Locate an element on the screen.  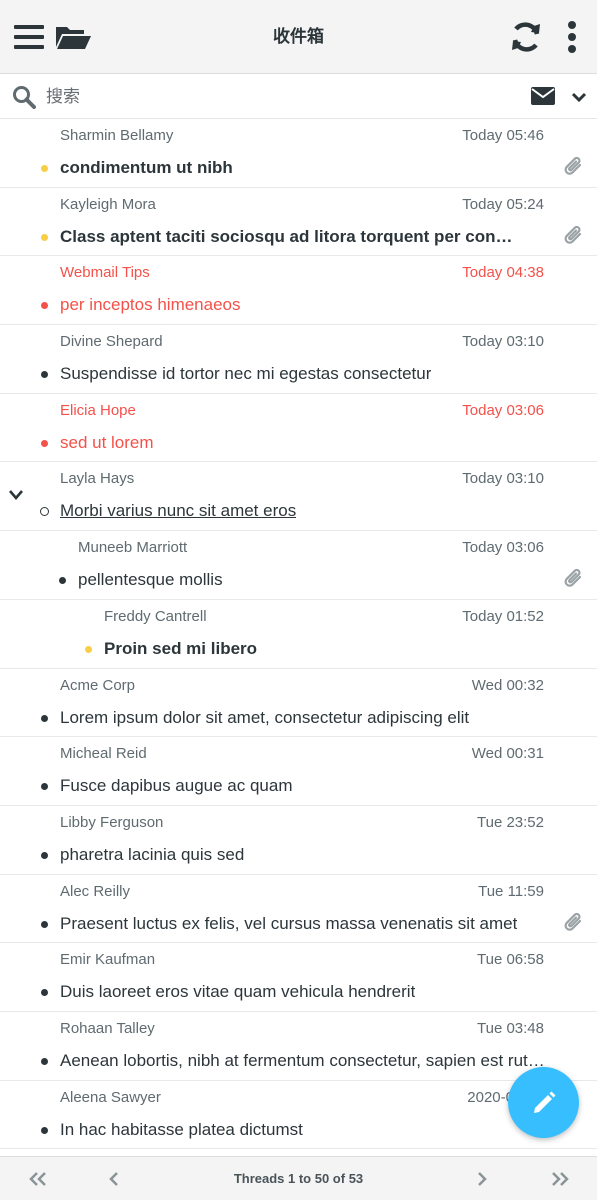
message-sender: Alec Reilly is located at coordinates (95, 891).